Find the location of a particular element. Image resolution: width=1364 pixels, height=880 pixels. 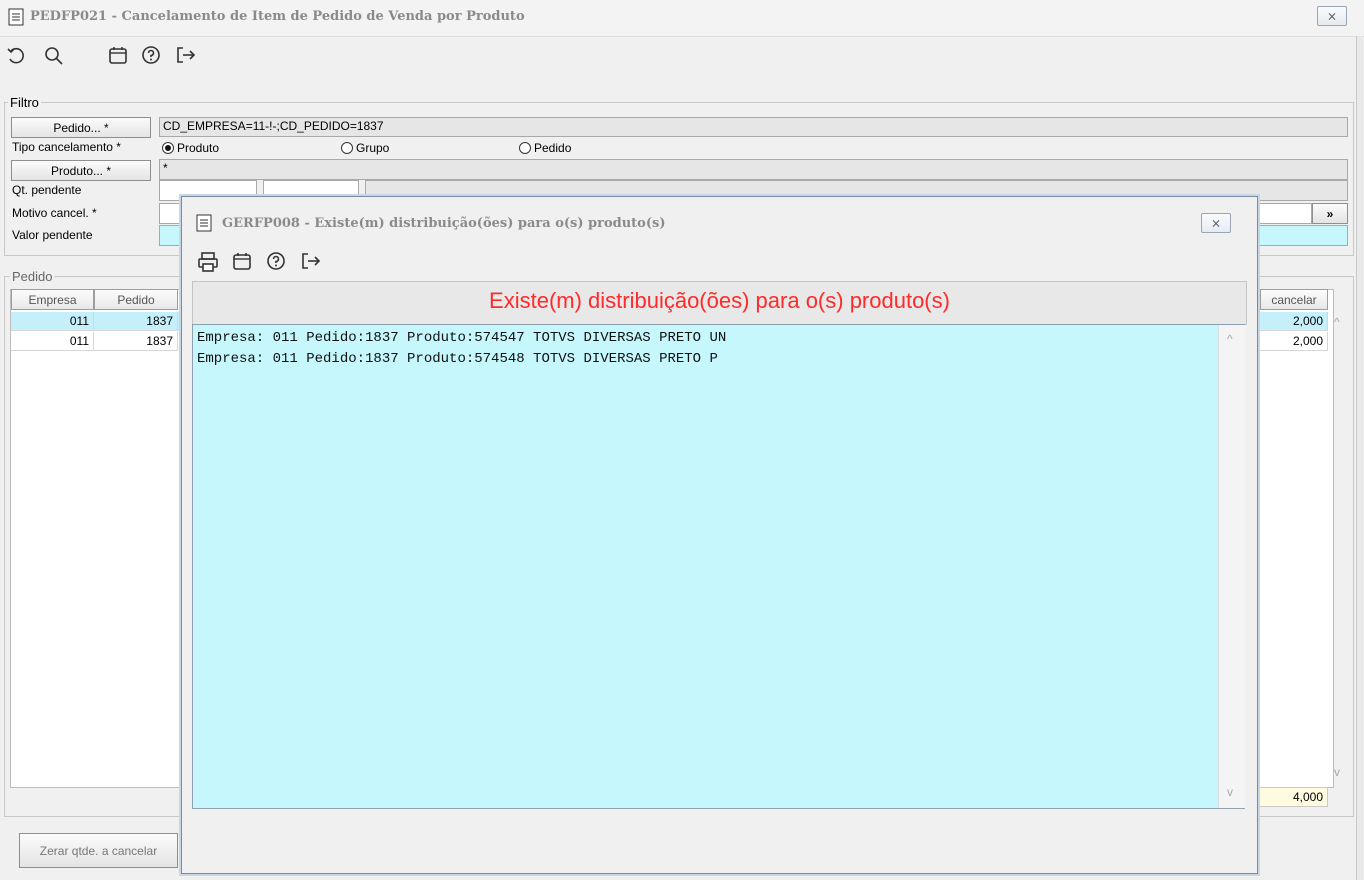

double-chevron-icon: » is located at coordinates (1330, 213).